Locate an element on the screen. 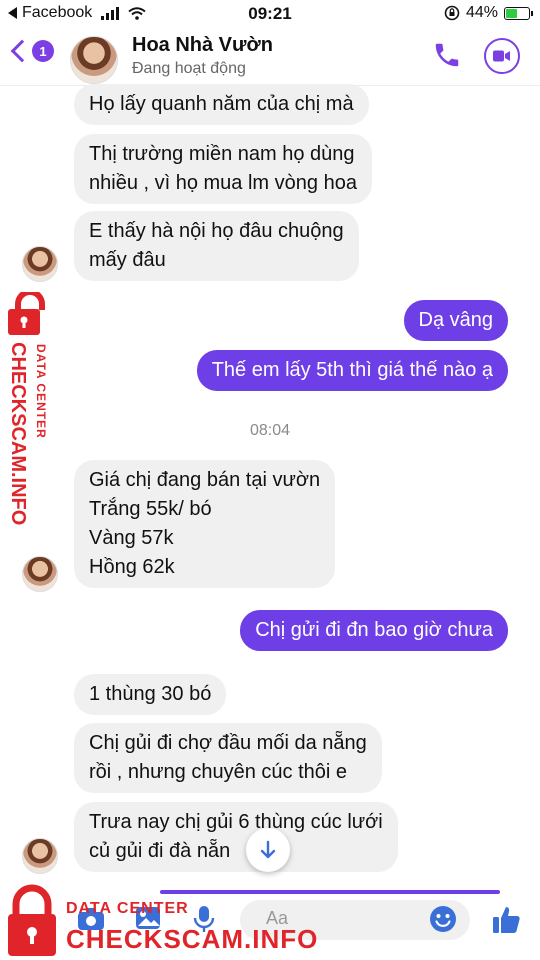 The height and width of the screenshot is (960, 540). message-text: Chị gủi đi chợ đầu mối da nẵng is located at coordinates (228, 743).